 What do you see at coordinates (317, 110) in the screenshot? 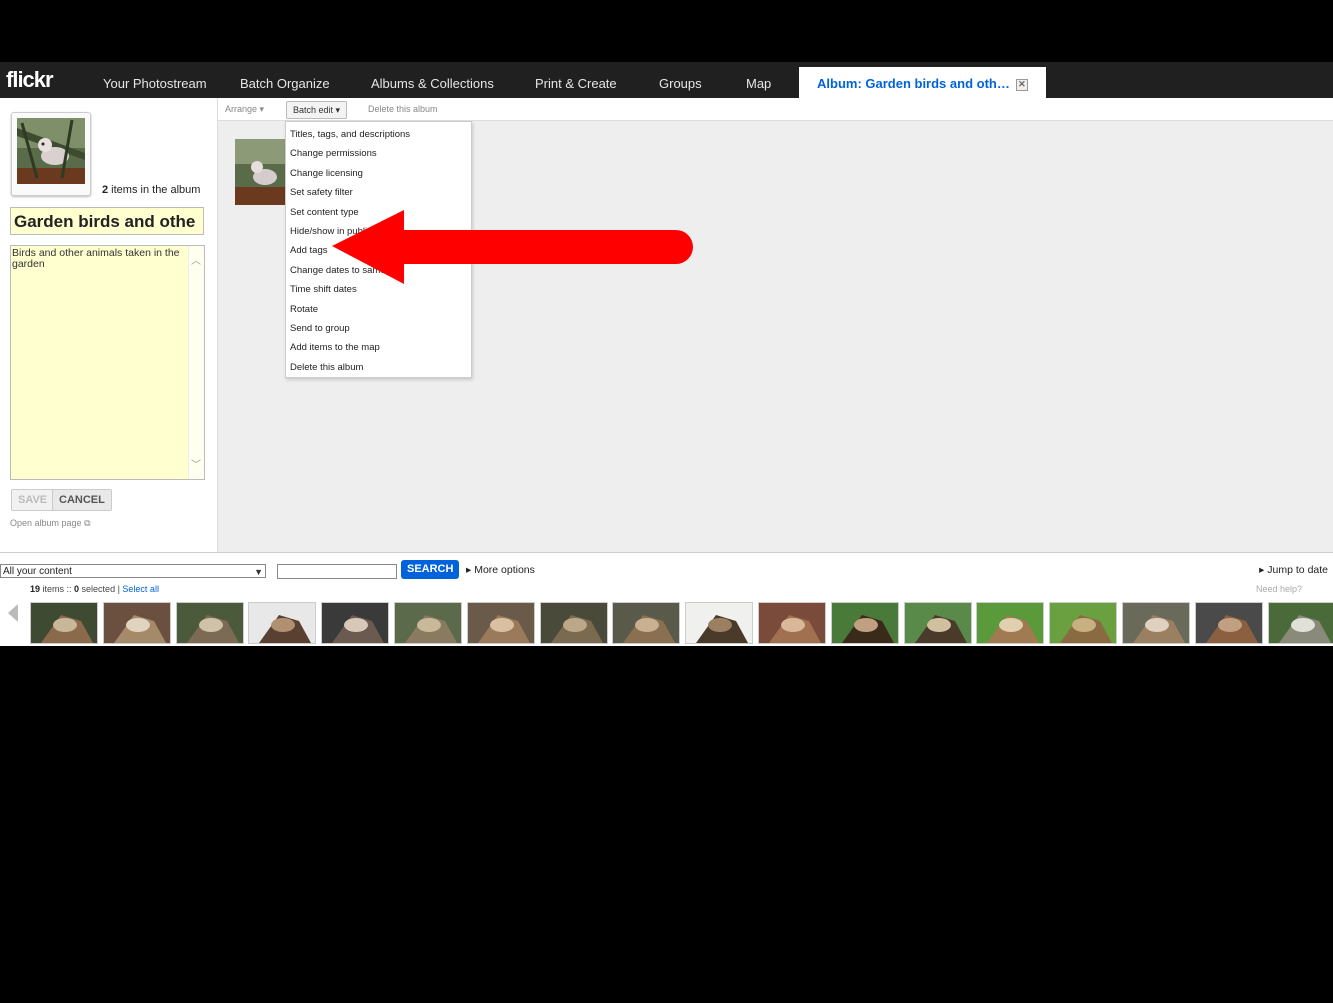
I see `batch-edit-menu: Batch edit ▾` at bounding box center [317, 110].